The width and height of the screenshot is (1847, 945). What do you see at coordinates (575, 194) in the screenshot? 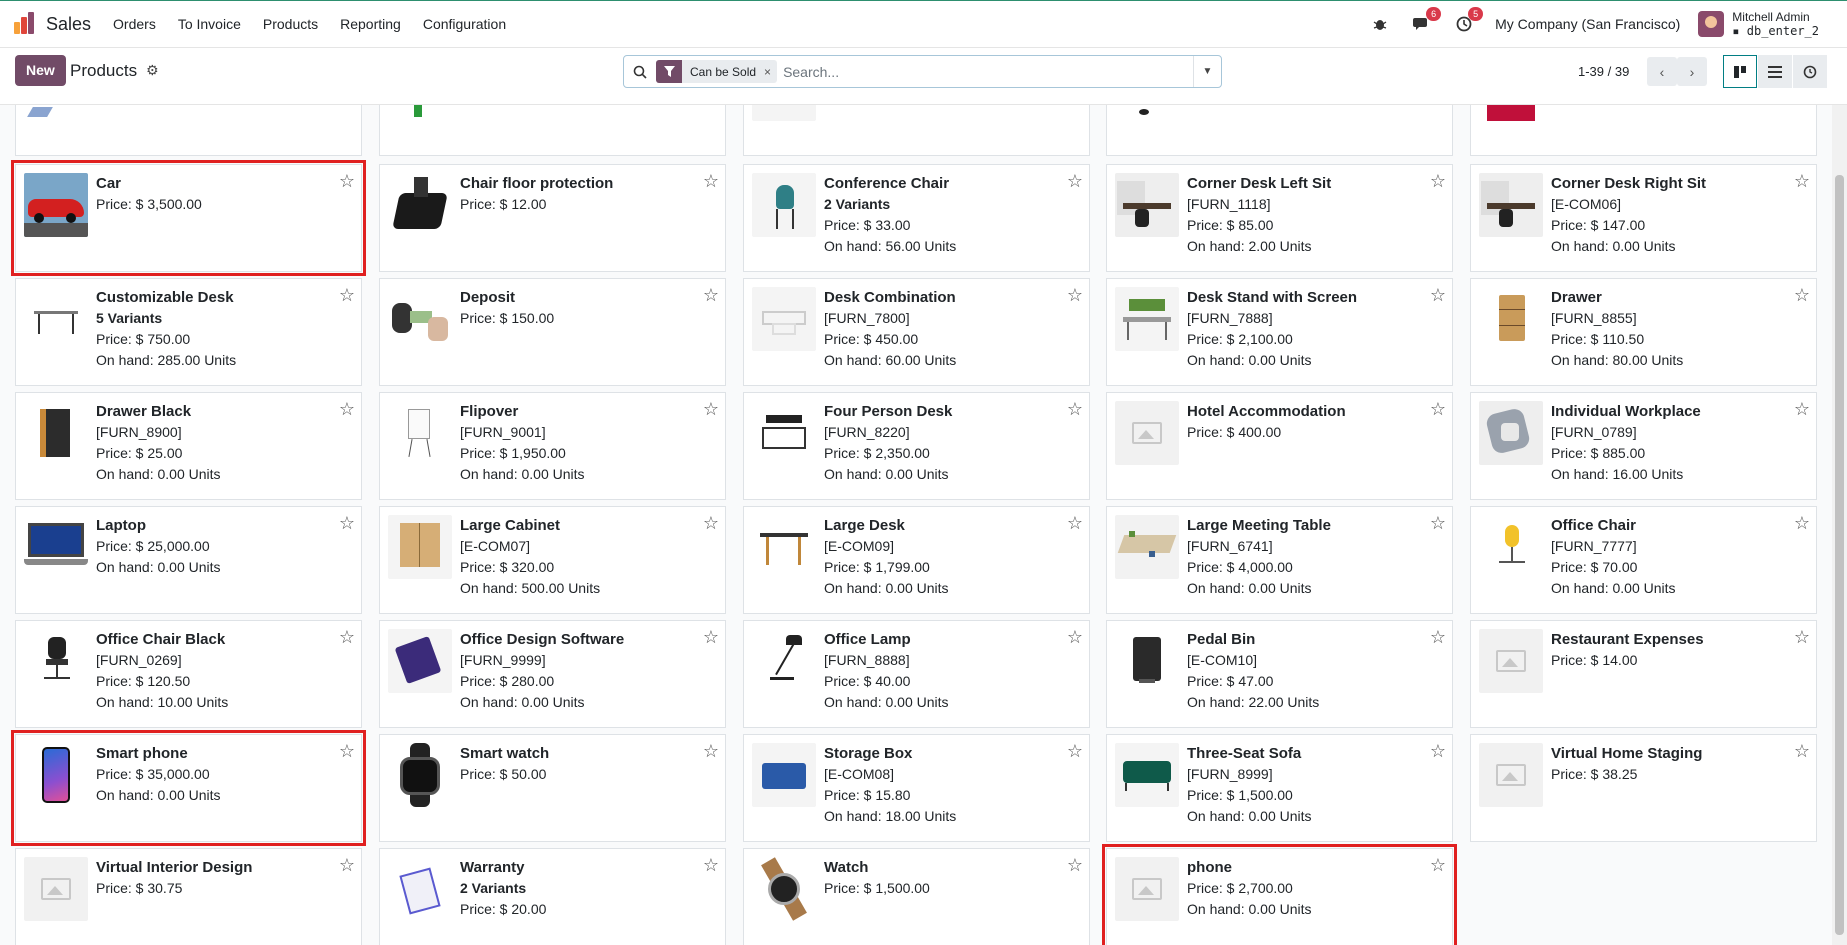
I see `product-info: Chair floor protection Price: $ 12.00` at bounding box center [575, 194].